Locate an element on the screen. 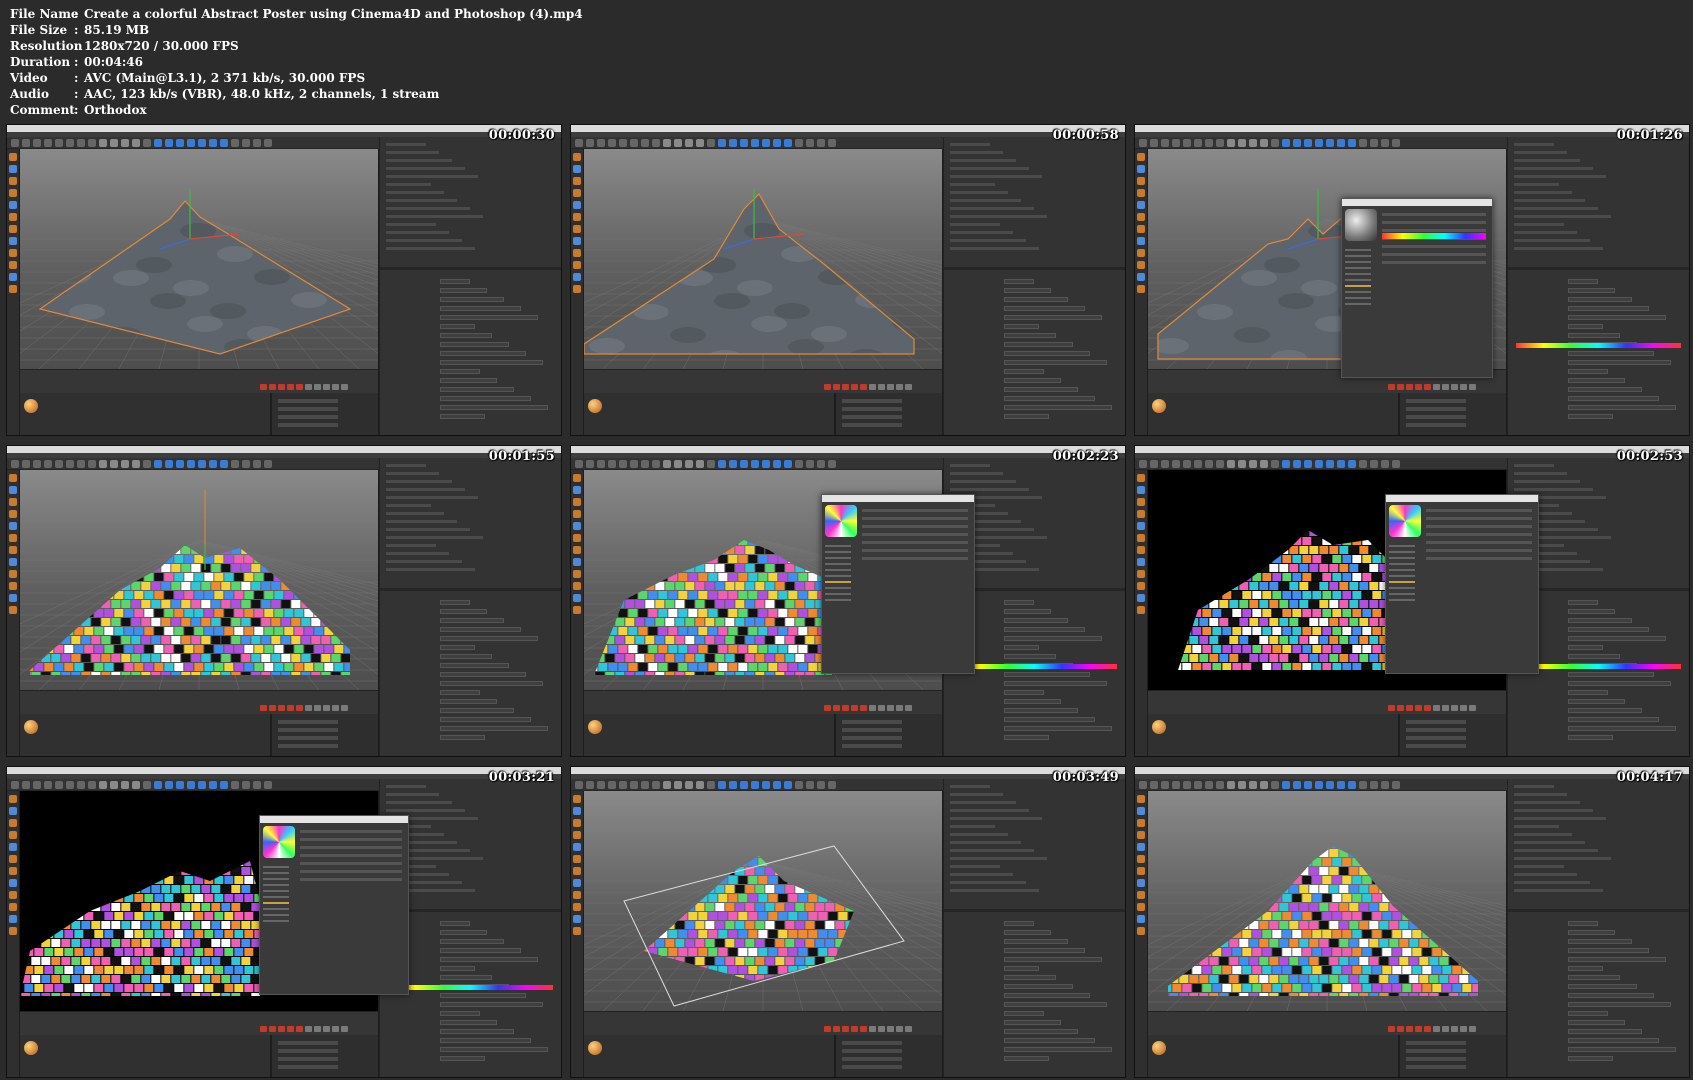  info-value: AVC (Main@L3.1), 2 371 kb/s, 30.000 FPS is located at coordinates (225, 78).